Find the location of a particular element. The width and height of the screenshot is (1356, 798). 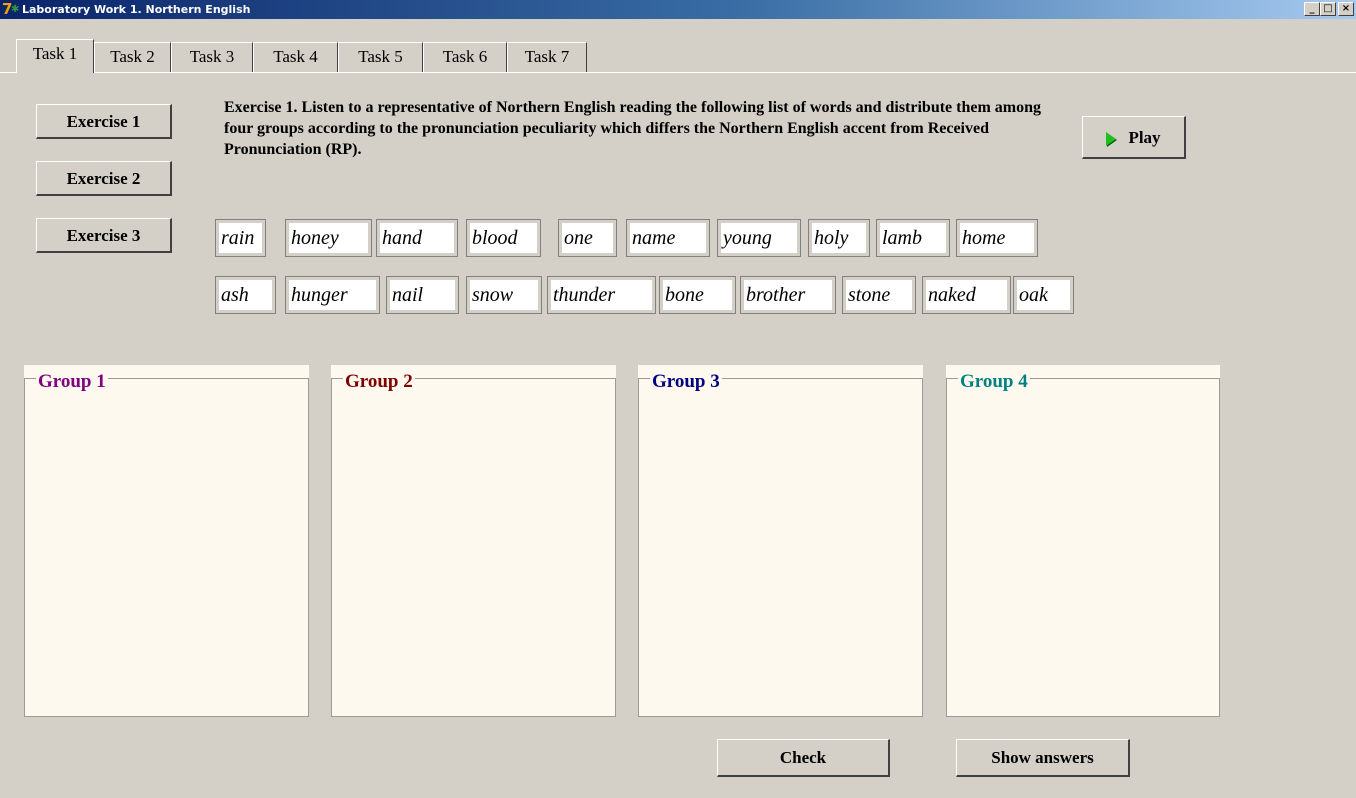

word-card: honey is located at coordinates (328, 238).